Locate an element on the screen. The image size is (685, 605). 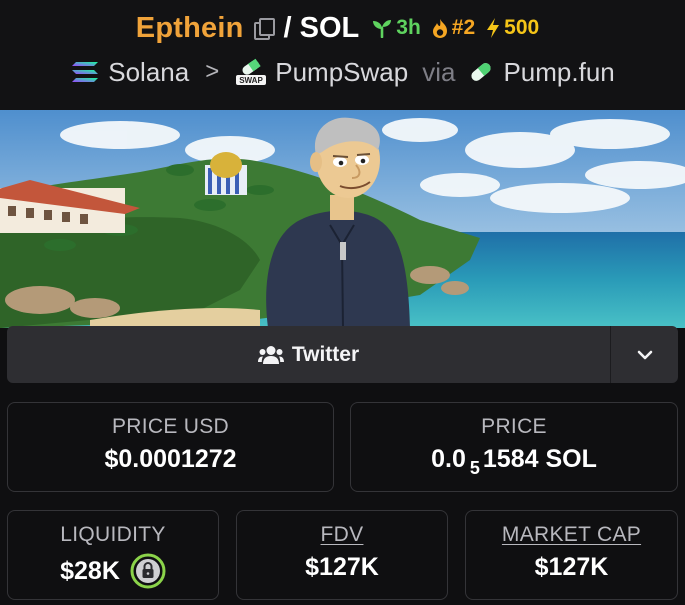
socials-bar: Twitter is located at coordinates (342, 354).